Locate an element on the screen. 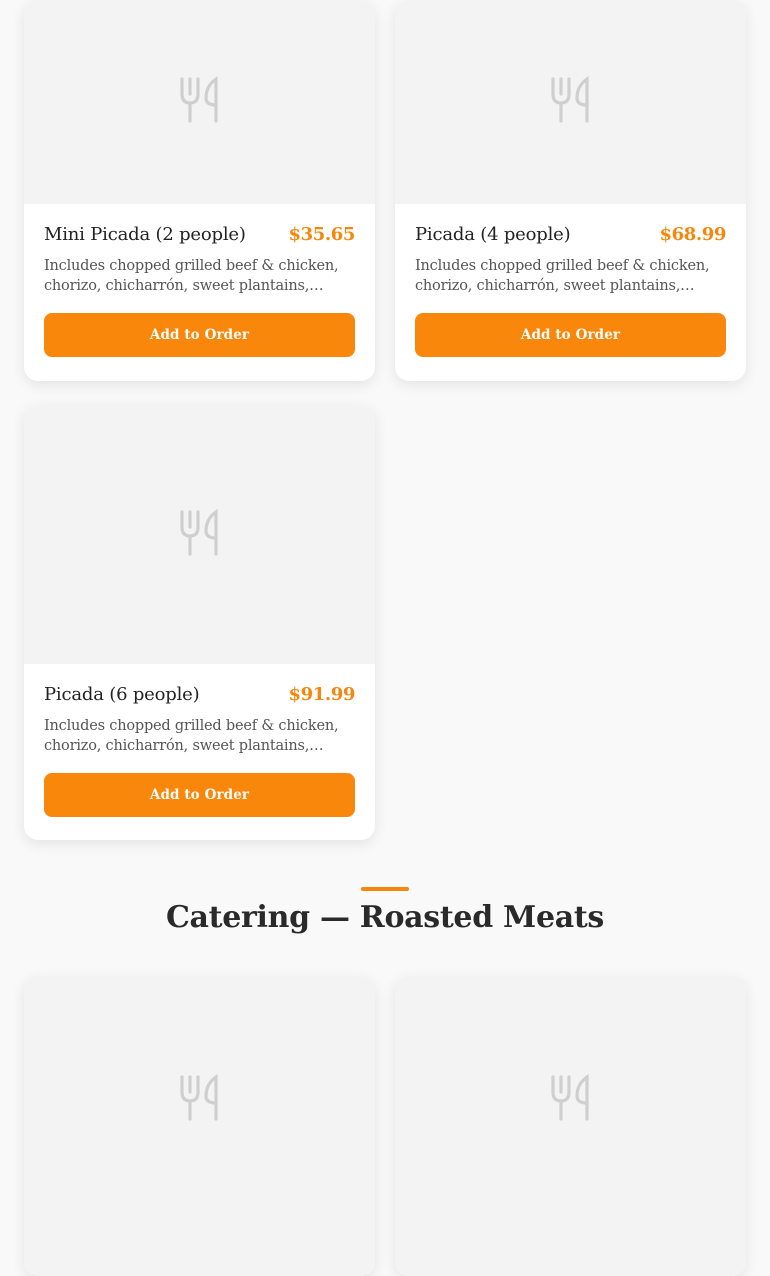 The width and height of the screenshot is (770, 1276). menu-item-name: Mini Picada (2 people) is located at coordinates (145, 234).